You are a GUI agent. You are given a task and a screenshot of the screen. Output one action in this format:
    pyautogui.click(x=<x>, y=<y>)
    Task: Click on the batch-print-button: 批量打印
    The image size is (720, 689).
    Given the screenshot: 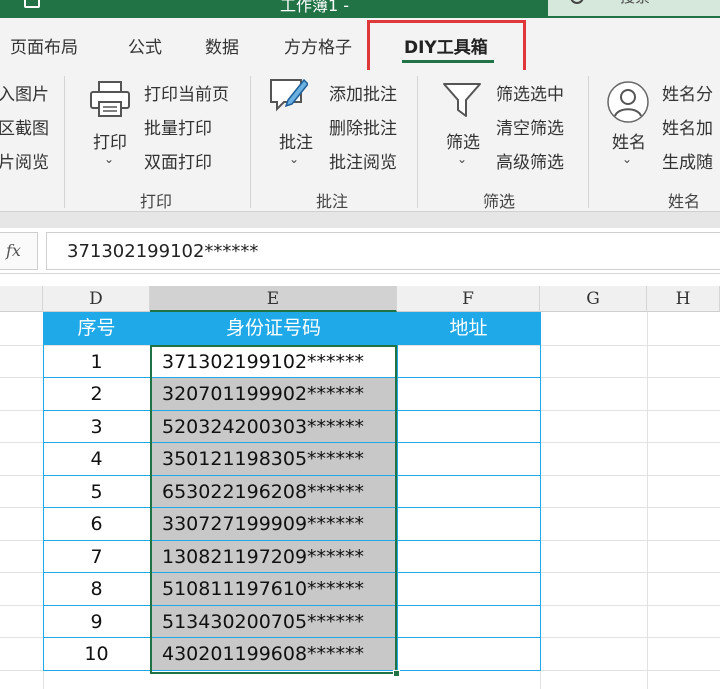 What is the action you would take?
    pyautogui.click(x=178, y=126)
    